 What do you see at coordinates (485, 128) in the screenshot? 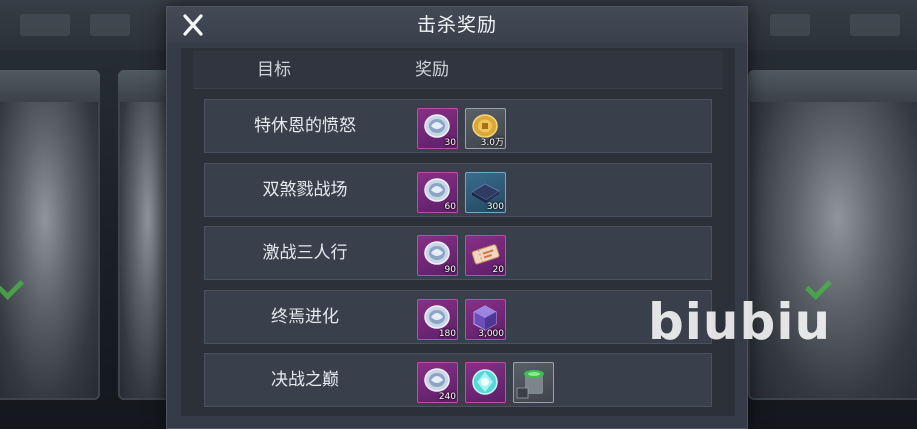
I see `reward-item-slot: 3.0万` at bounding box center [485, 128].